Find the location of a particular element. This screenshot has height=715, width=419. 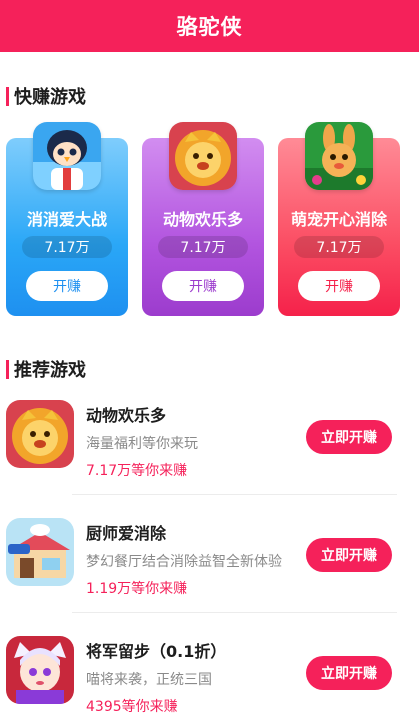

cafe-shop-icon is located at coordinates (40, 552).